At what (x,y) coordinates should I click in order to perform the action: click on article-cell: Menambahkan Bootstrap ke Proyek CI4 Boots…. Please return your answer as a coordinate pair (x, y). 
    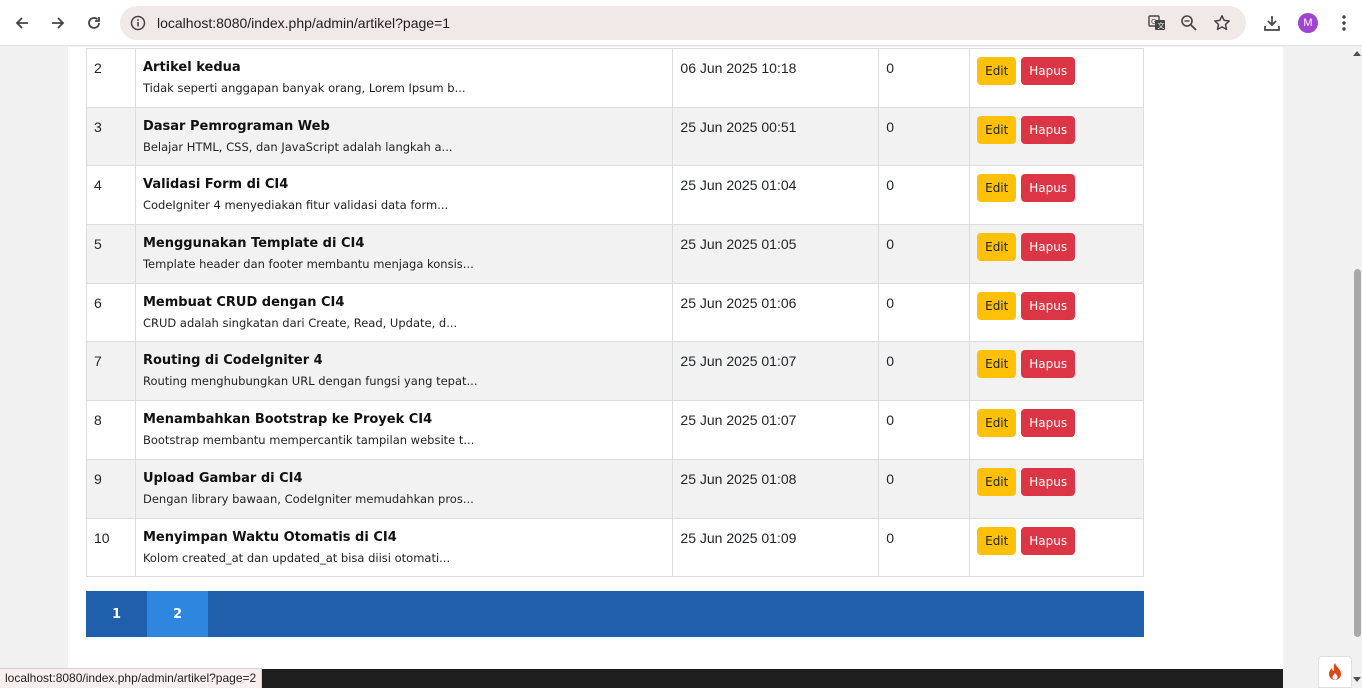
    Looking at the image, I should click on (404, 430).